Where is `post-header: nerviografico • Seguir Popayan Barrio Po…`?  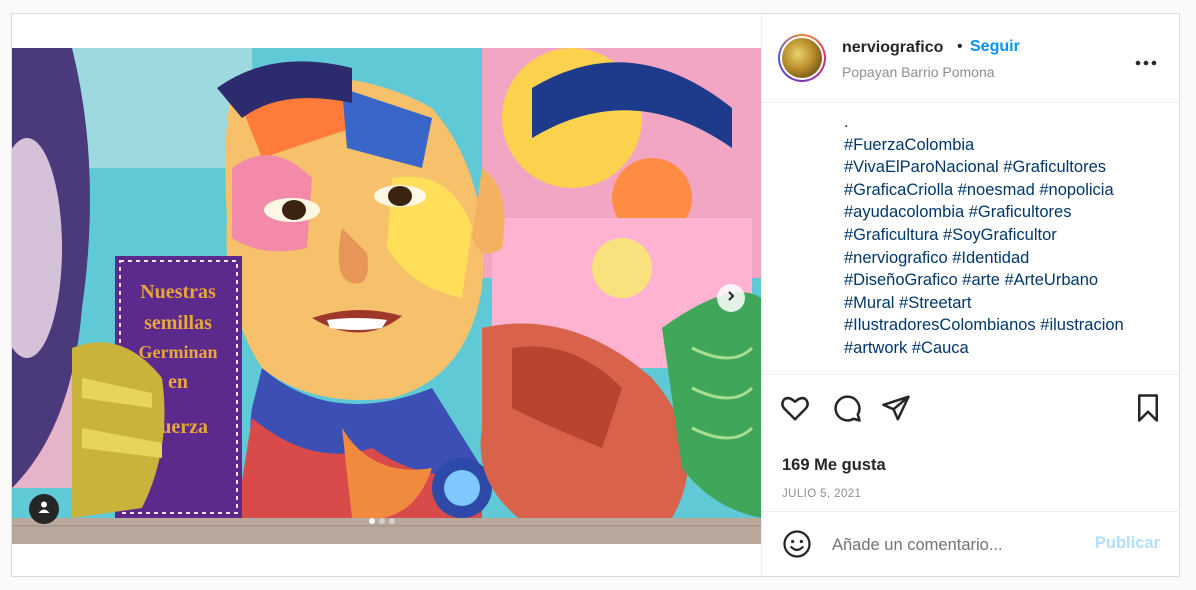
post-header: nerviografico • Seguir Popayan Barrio Po… is located at coordinates (970, 58).